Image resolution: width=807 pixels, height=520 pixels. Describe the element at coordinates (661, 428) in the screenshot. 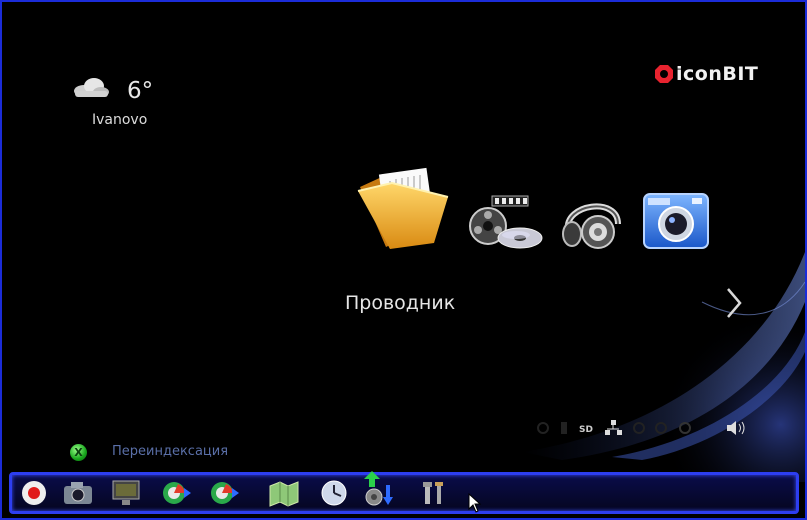

I see `hdd-icon` at that location.